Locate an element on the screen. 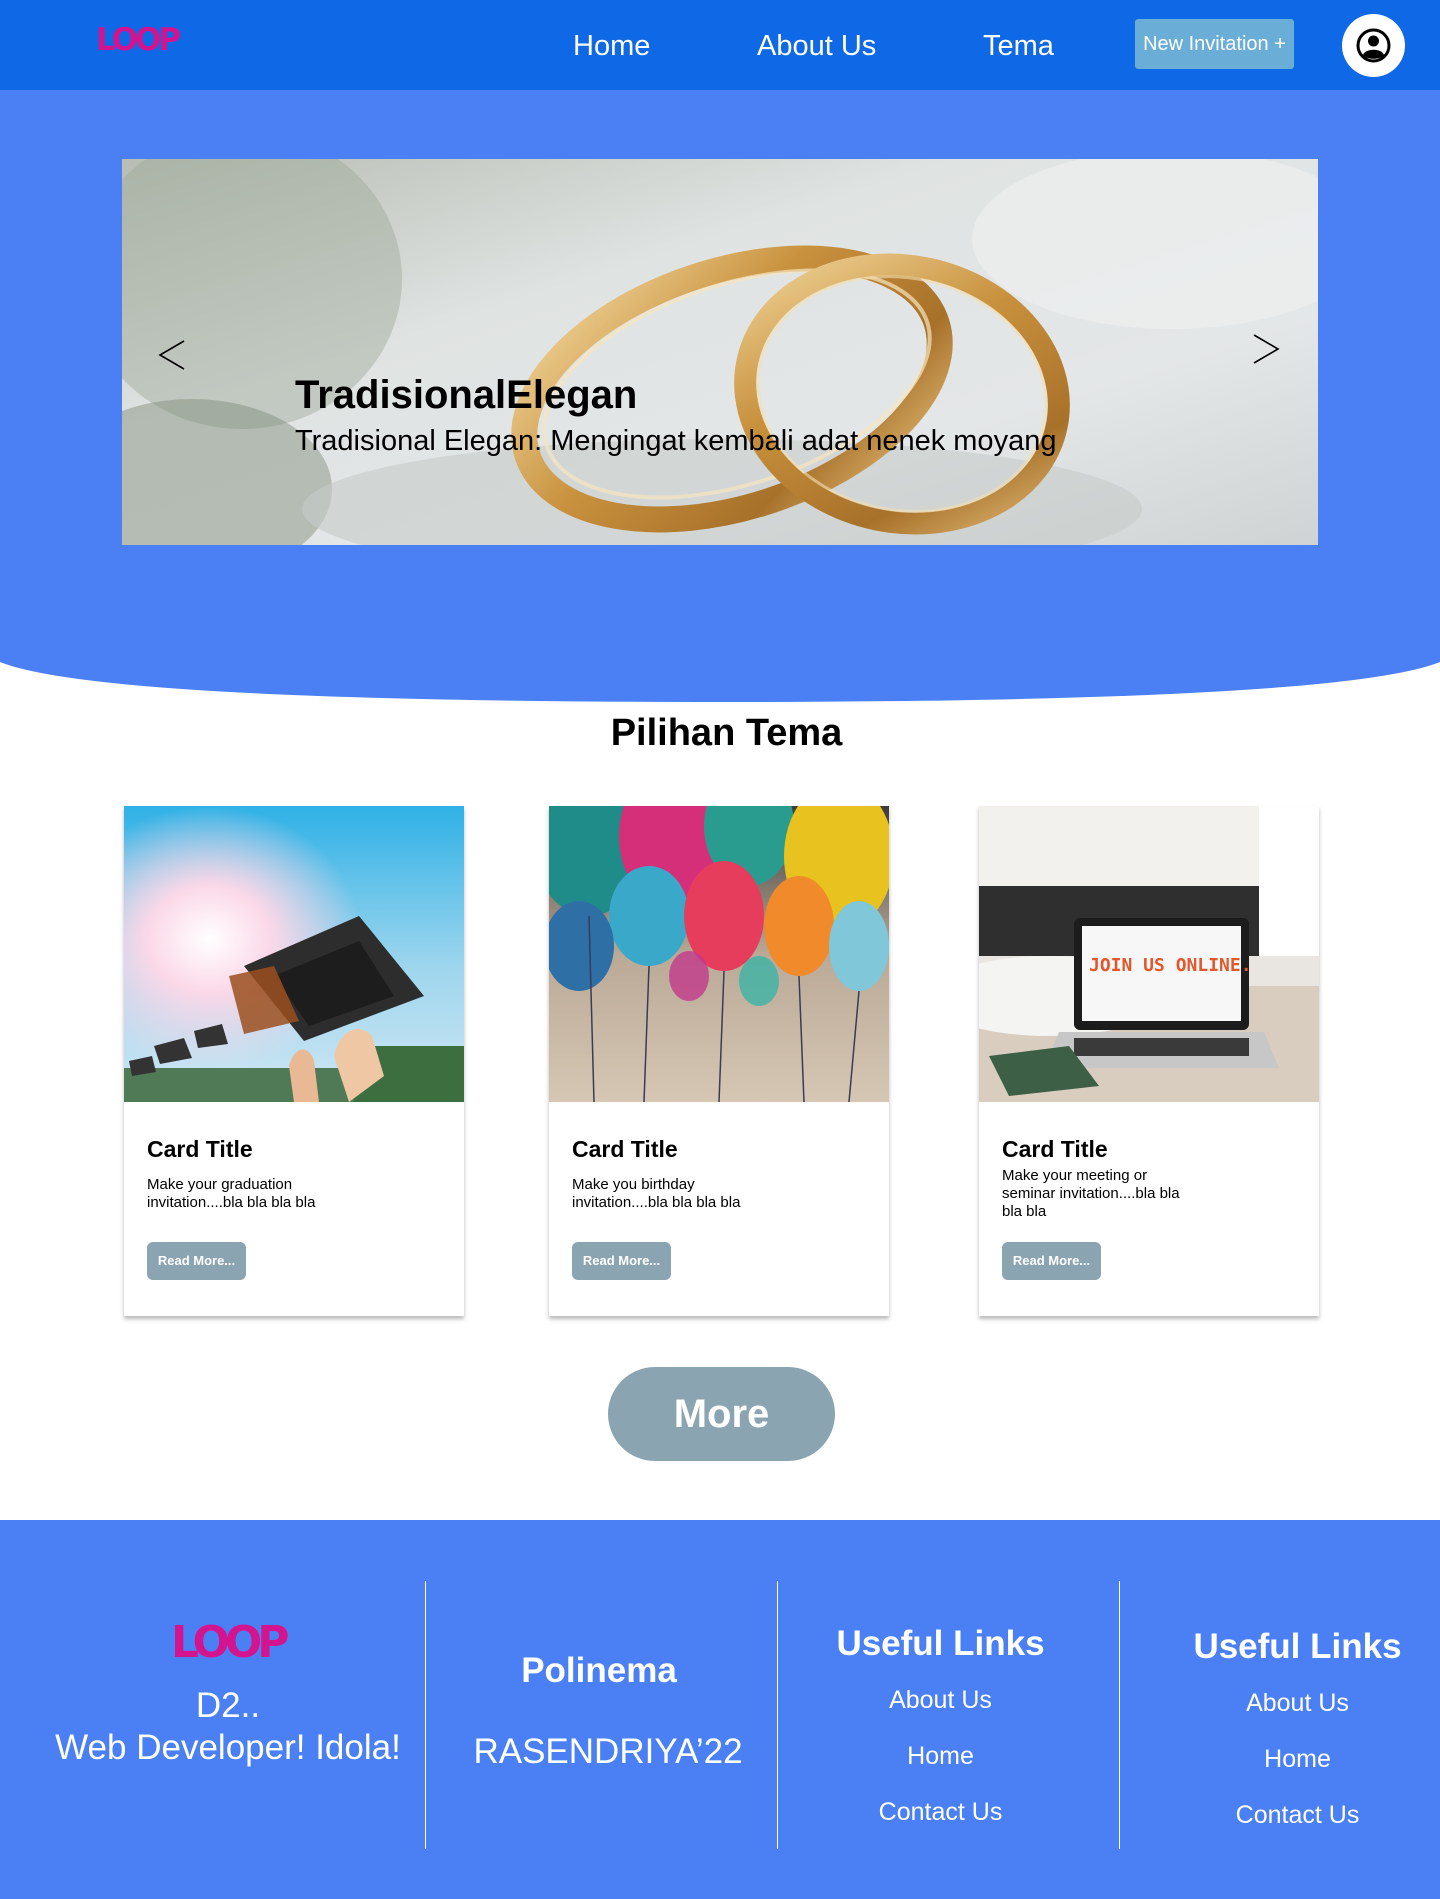 This screenshot has width=1440, height=1899. chevron-left-icon is located at coordinates (171, 355).